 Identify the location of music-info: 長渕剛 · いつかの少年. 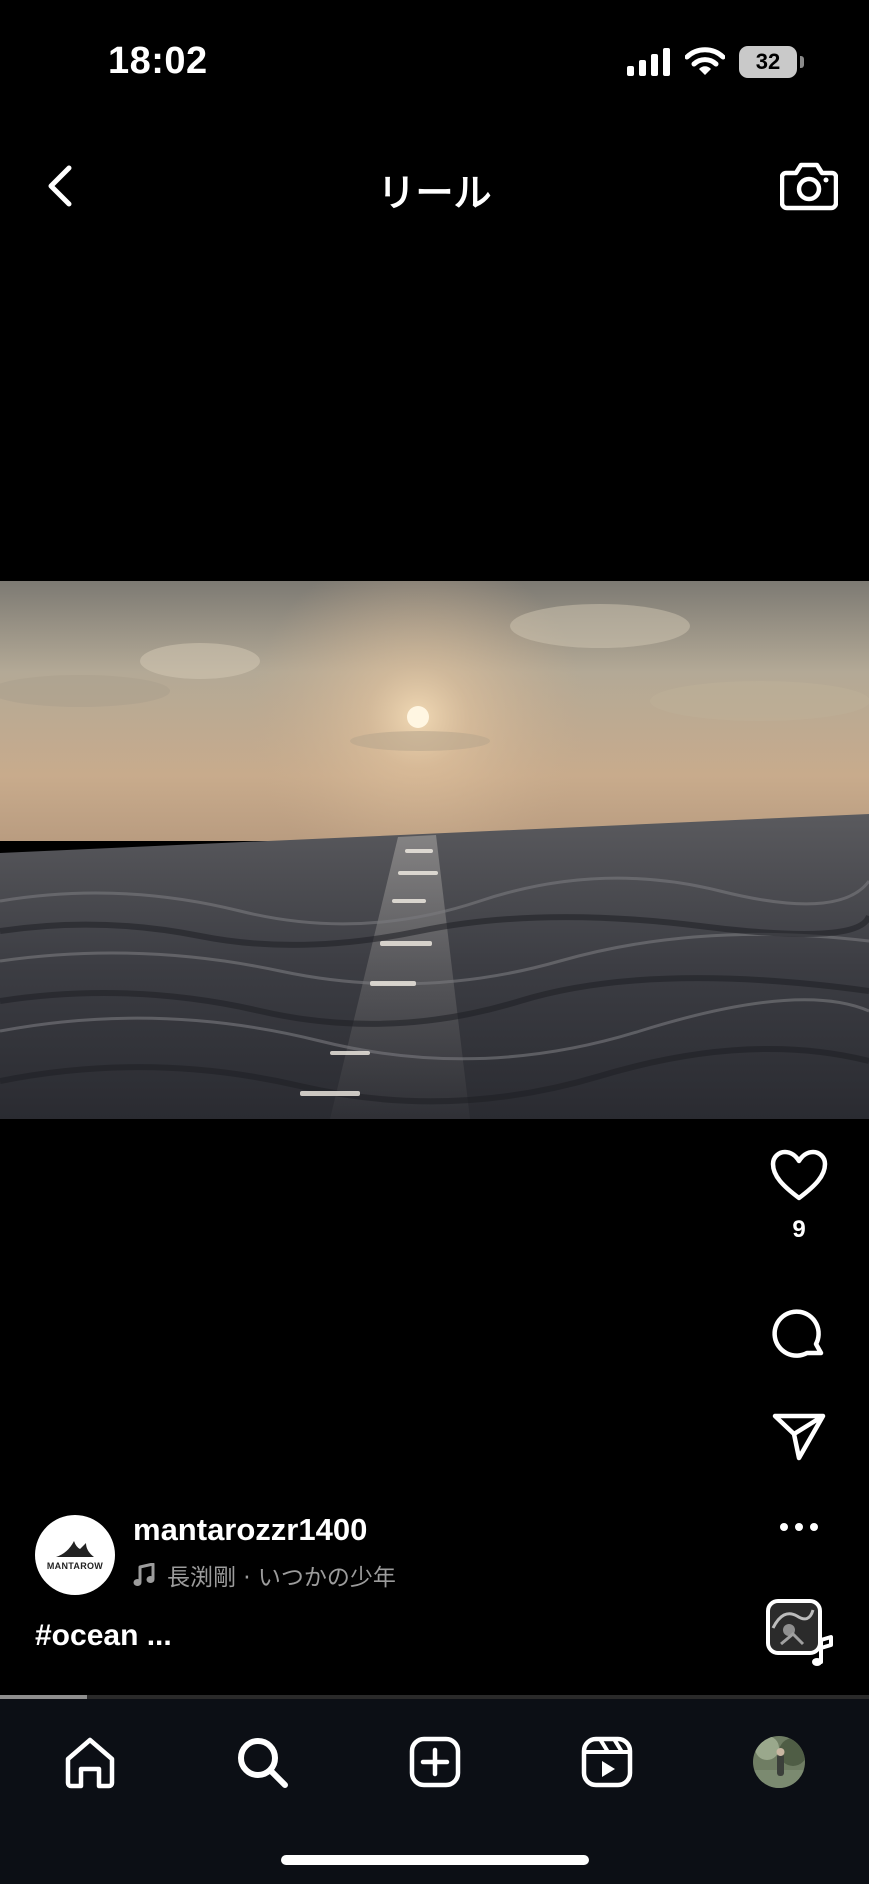
(264, 1575).